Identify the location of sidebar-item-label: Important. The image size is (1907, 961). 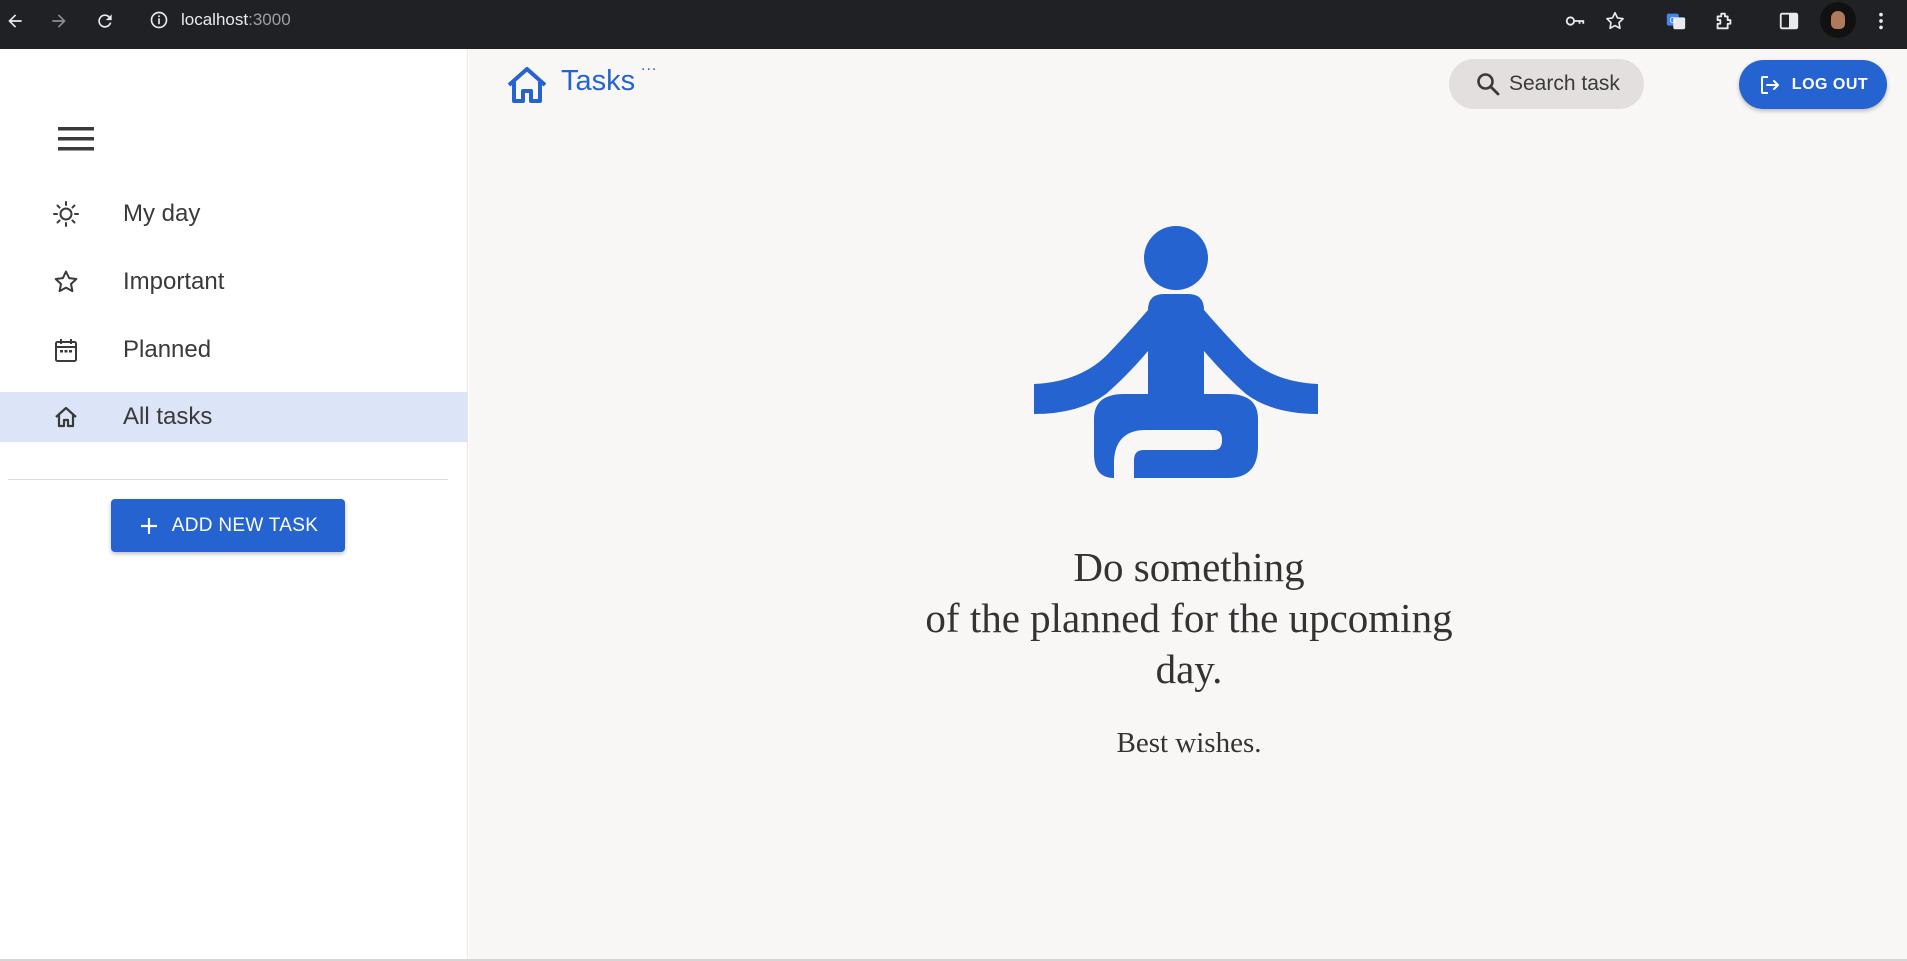
(174, 281).